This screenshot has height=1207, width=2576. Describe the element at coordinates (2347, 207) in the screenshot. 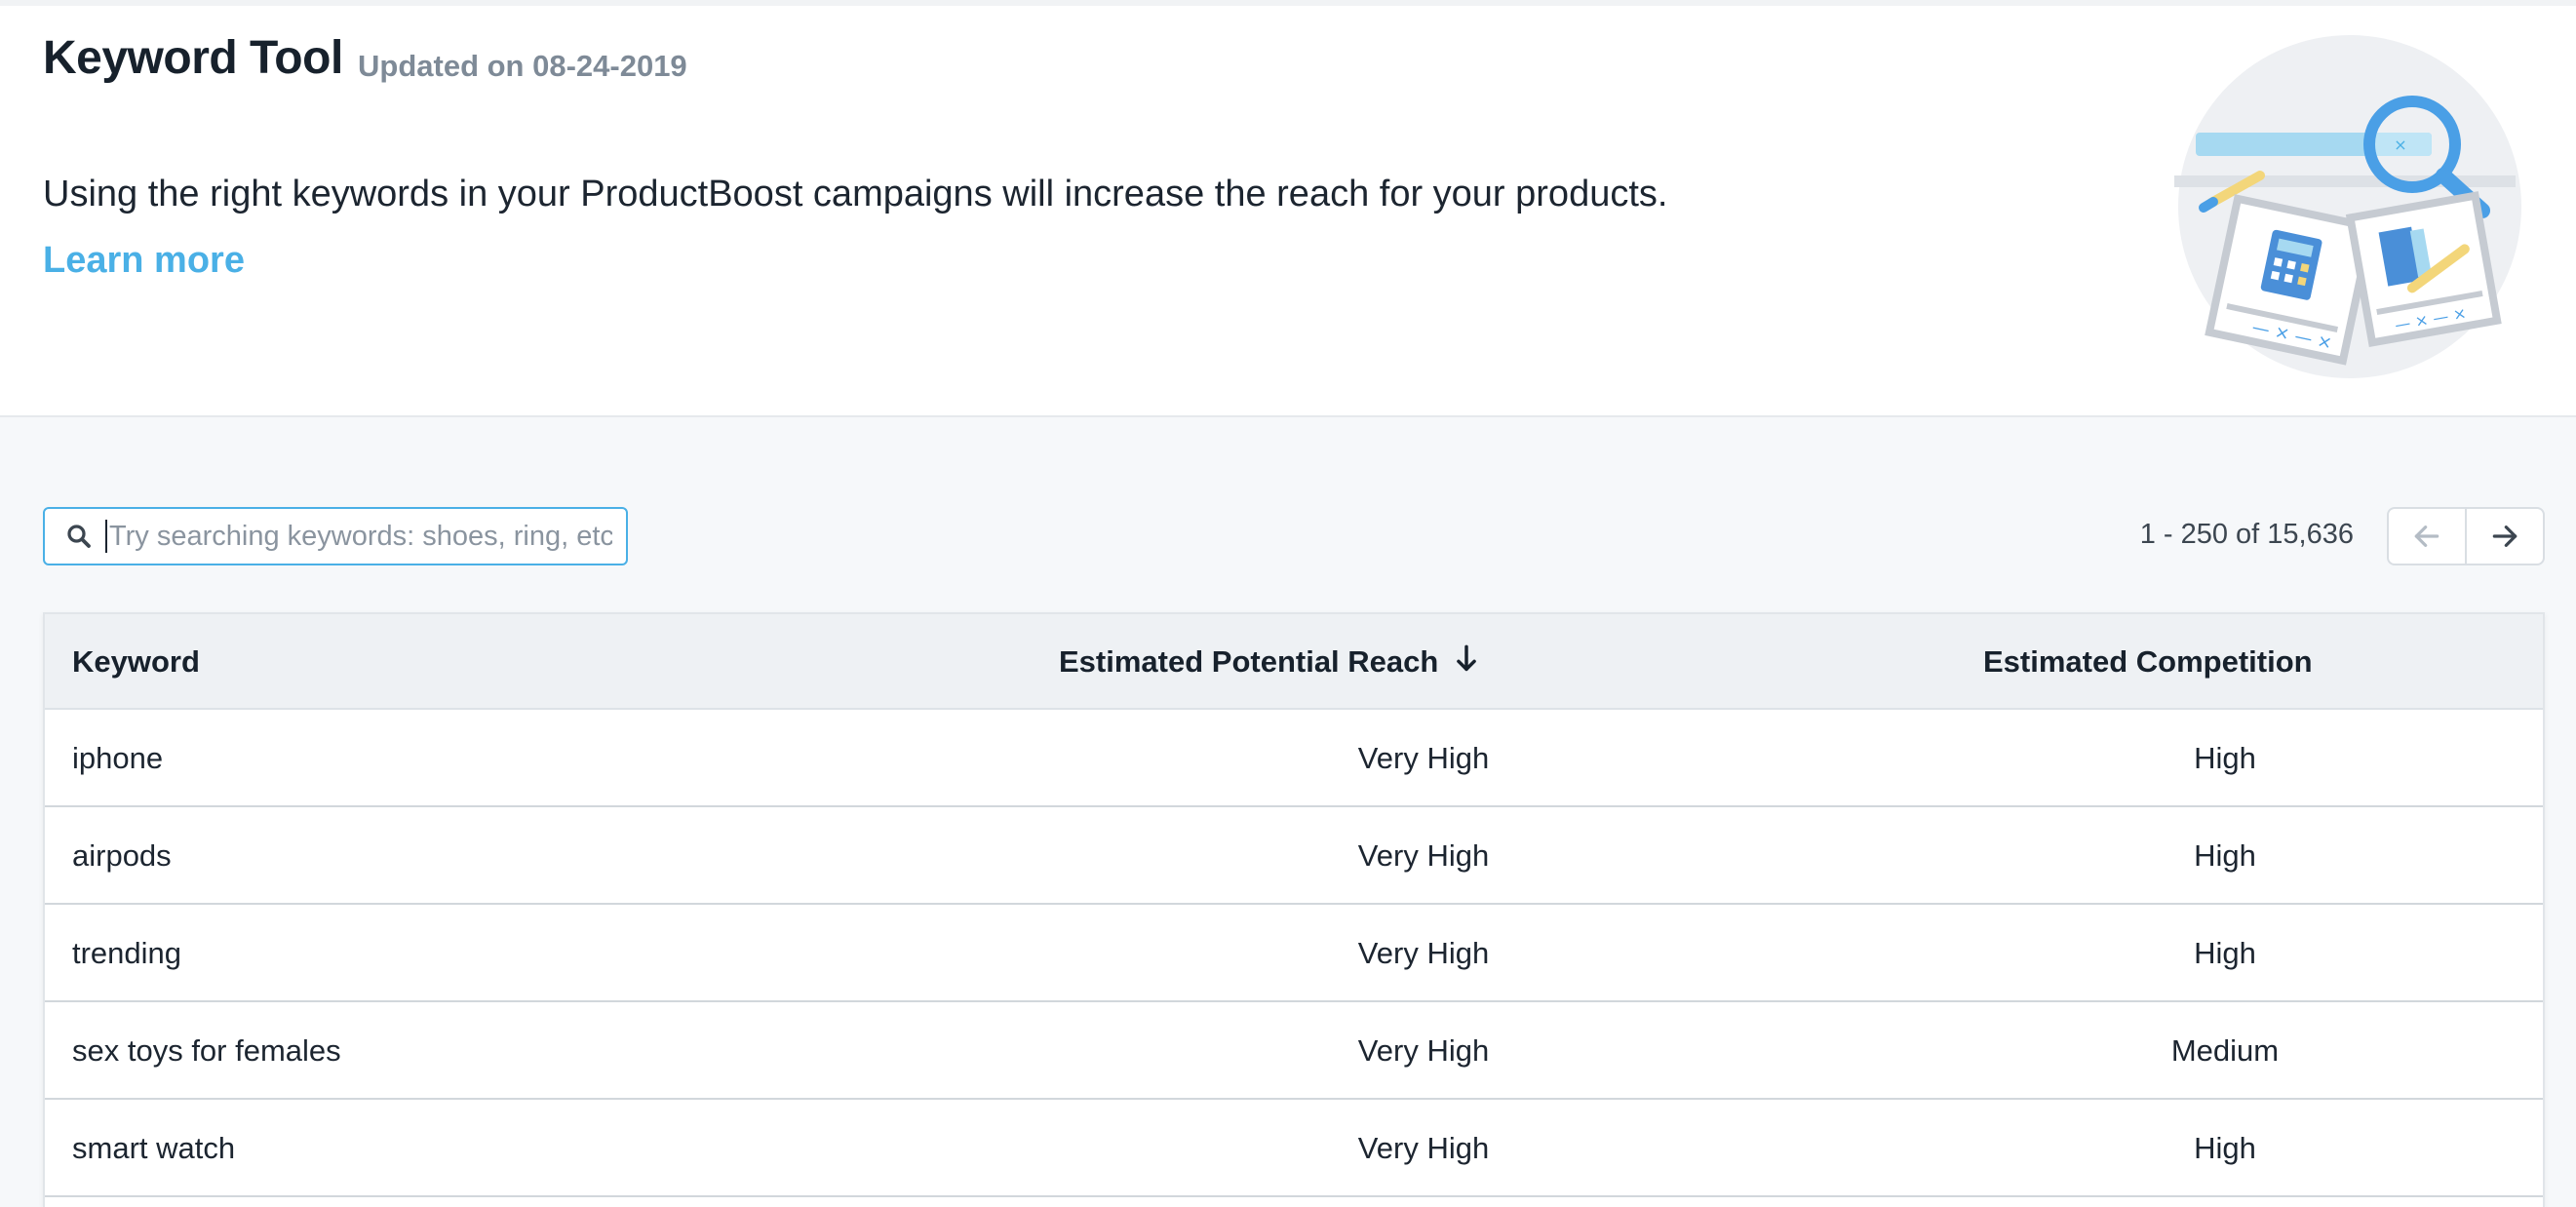

I see `keyword-search-illustration-icon: × — × — × — × — ×` at that location.